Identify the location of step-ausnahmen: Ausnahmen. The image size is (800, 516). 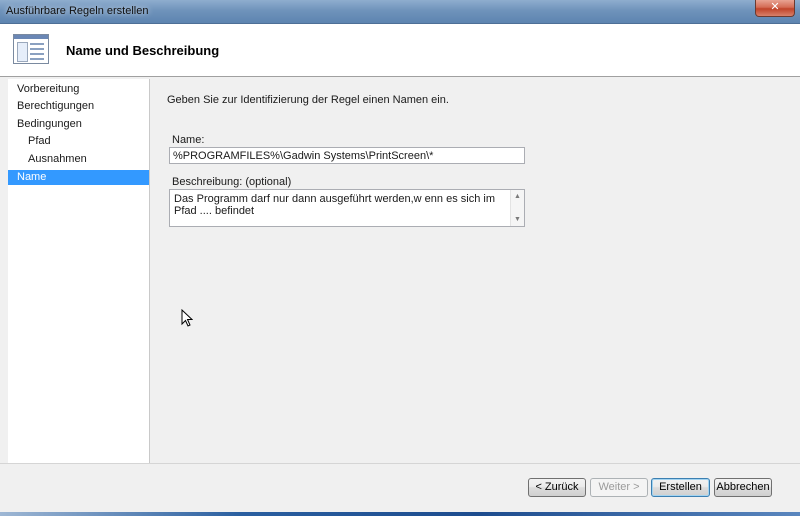
(78, 159).